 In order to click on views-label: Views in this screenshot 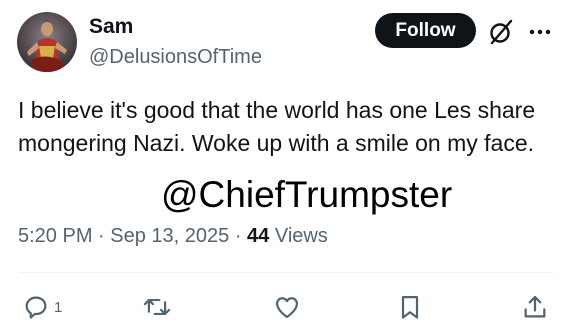, I will do `click(298, 236)`.